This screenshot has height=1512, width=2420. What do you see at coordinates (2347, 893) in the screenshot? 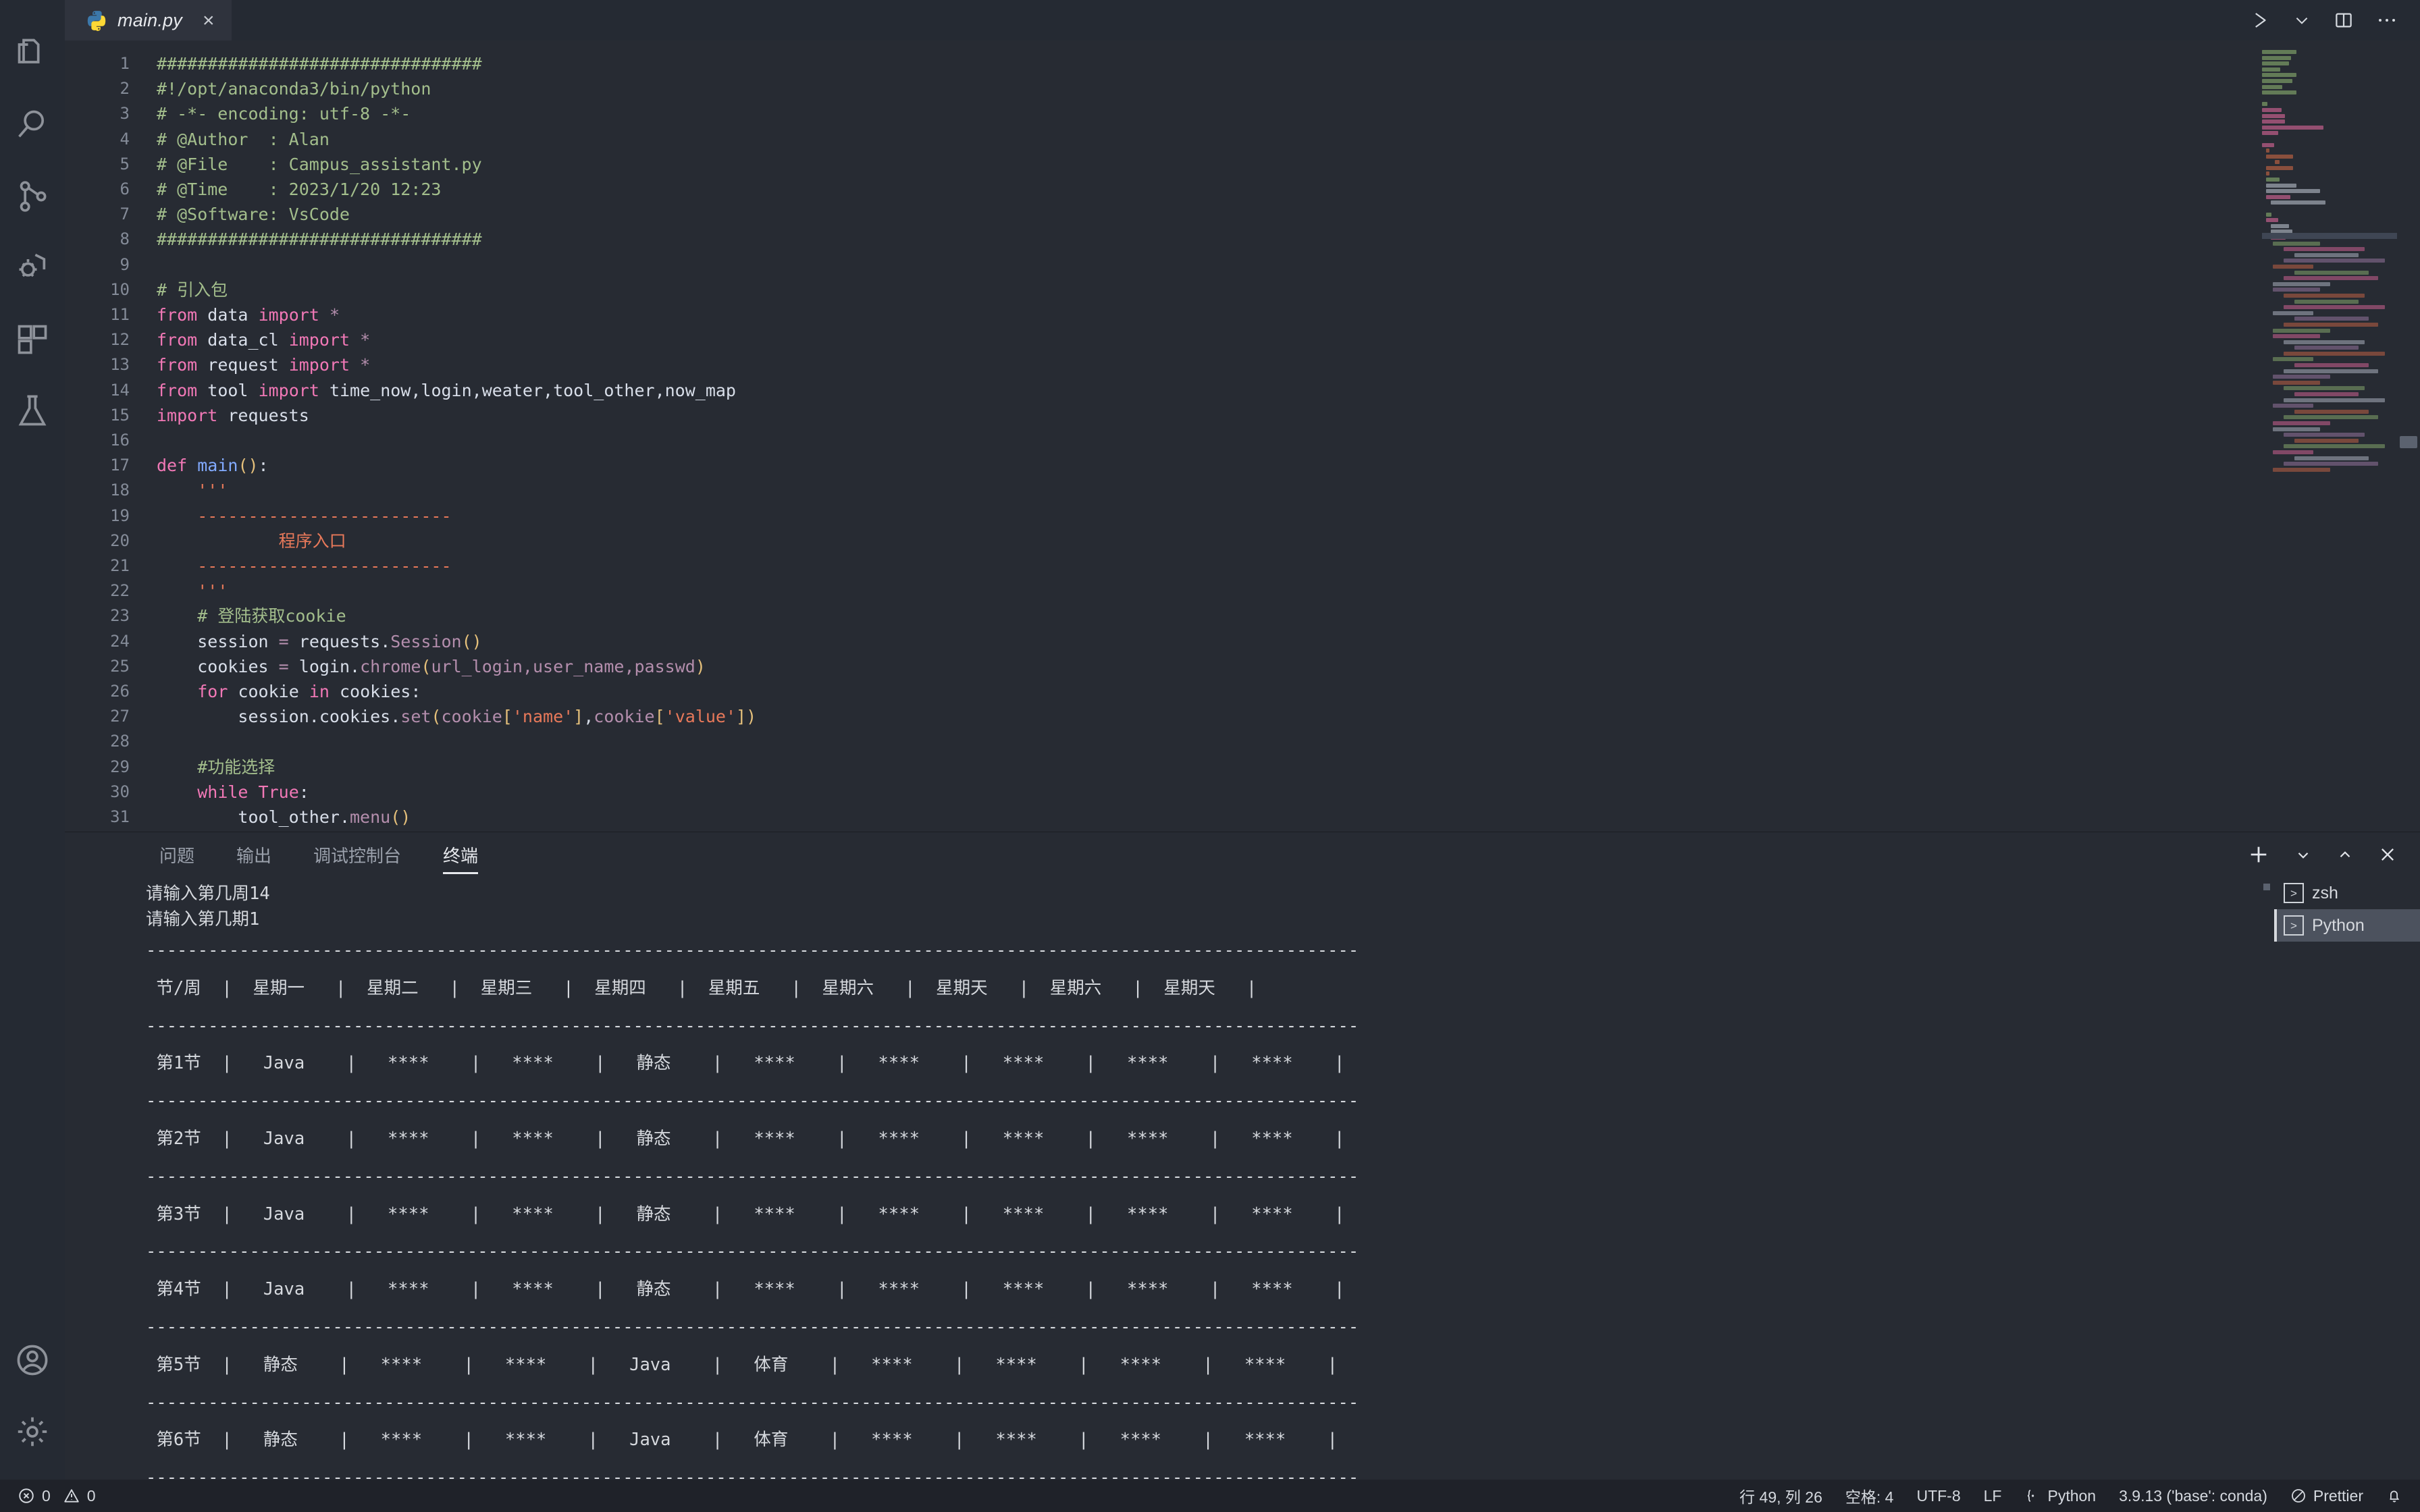
I see `terminal-list-item-zsh: > zsh` at bounding box center [2347, 893].